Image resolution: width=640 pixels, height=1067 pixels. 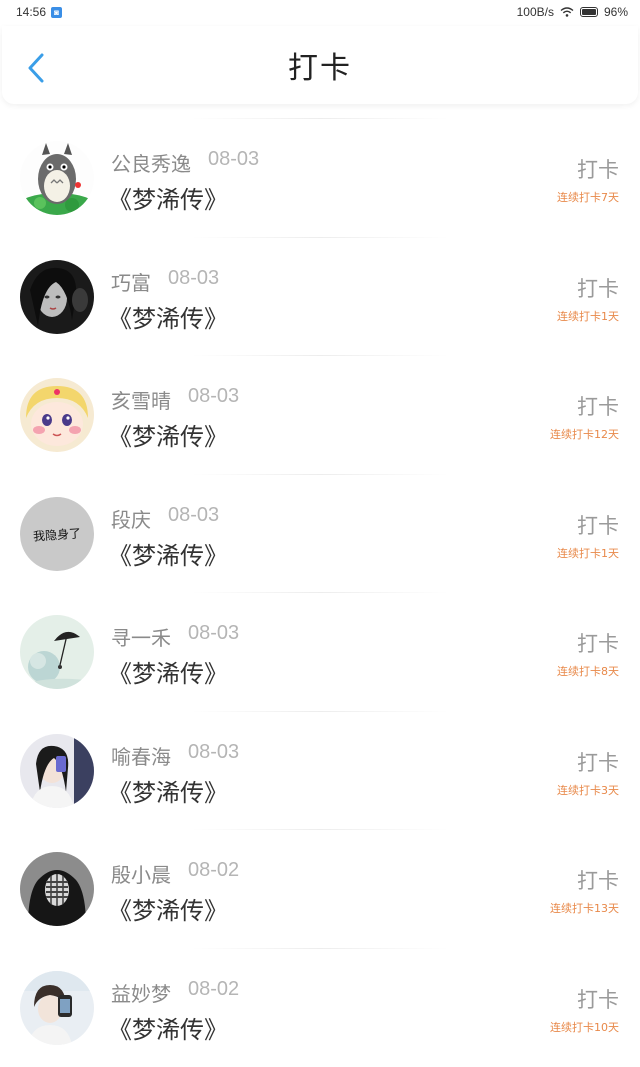 I want to click on list-item: 我隐身了 段庆 08-03 《梦浠传》 打卡 连续打卡1天, so click(x=320, y=533).